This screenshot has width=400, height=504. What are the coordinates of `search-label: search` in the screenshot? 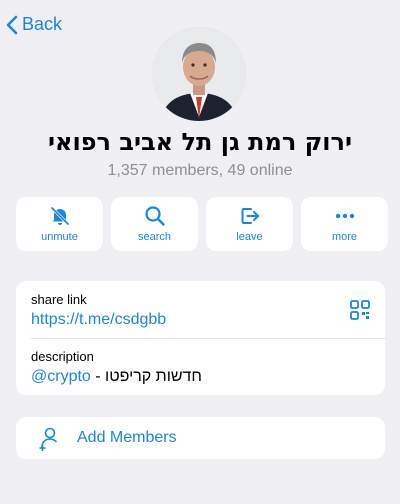 It's located at (154, 237).